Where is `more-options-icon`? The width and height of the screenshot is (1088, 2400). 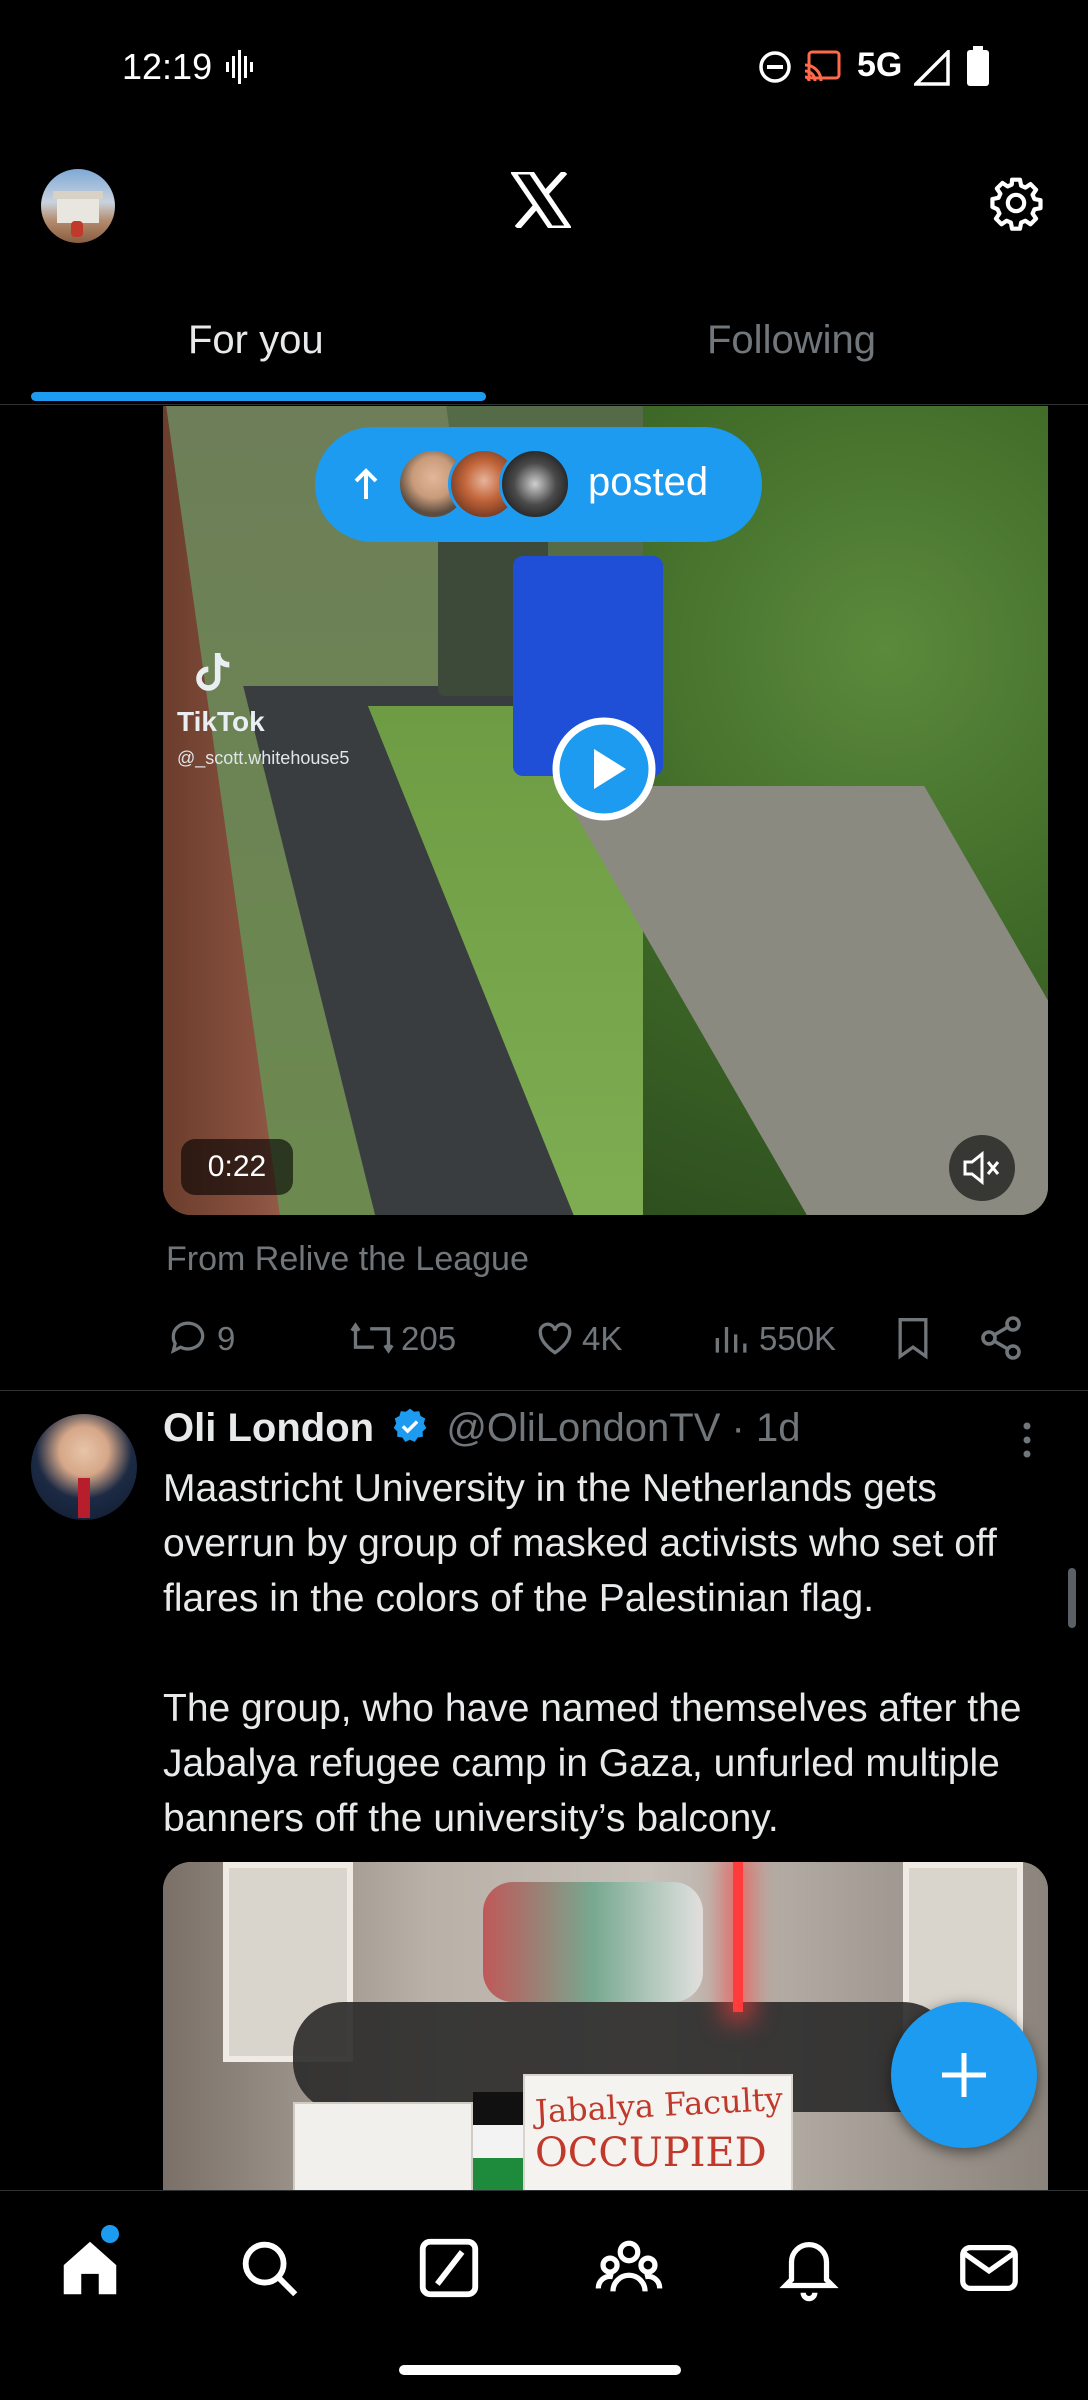 more-options-icon is located at coordinates (1027, 1440).